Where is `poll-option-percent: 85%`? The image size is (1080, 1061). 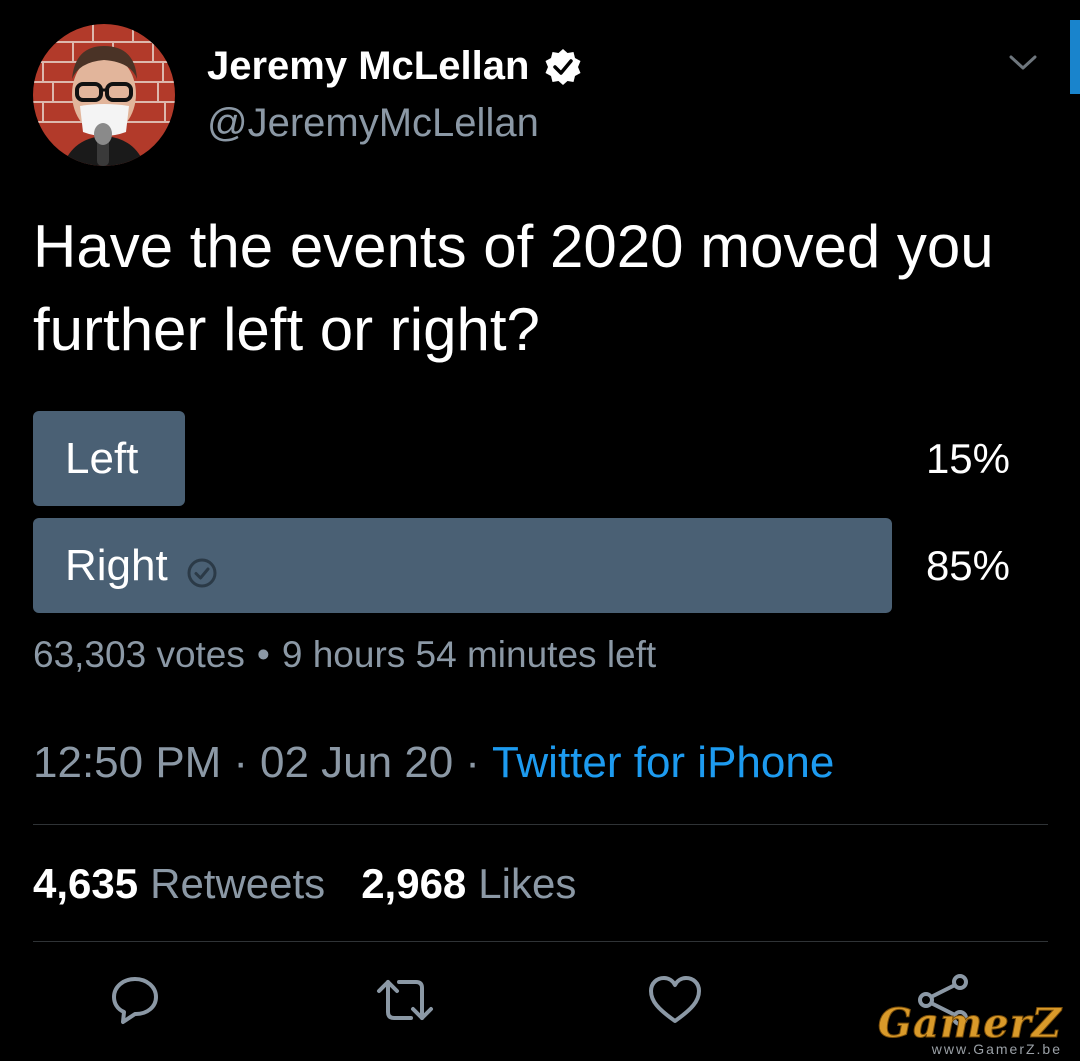 poll-option-percent: 85% is located at coordinates (967, 565).